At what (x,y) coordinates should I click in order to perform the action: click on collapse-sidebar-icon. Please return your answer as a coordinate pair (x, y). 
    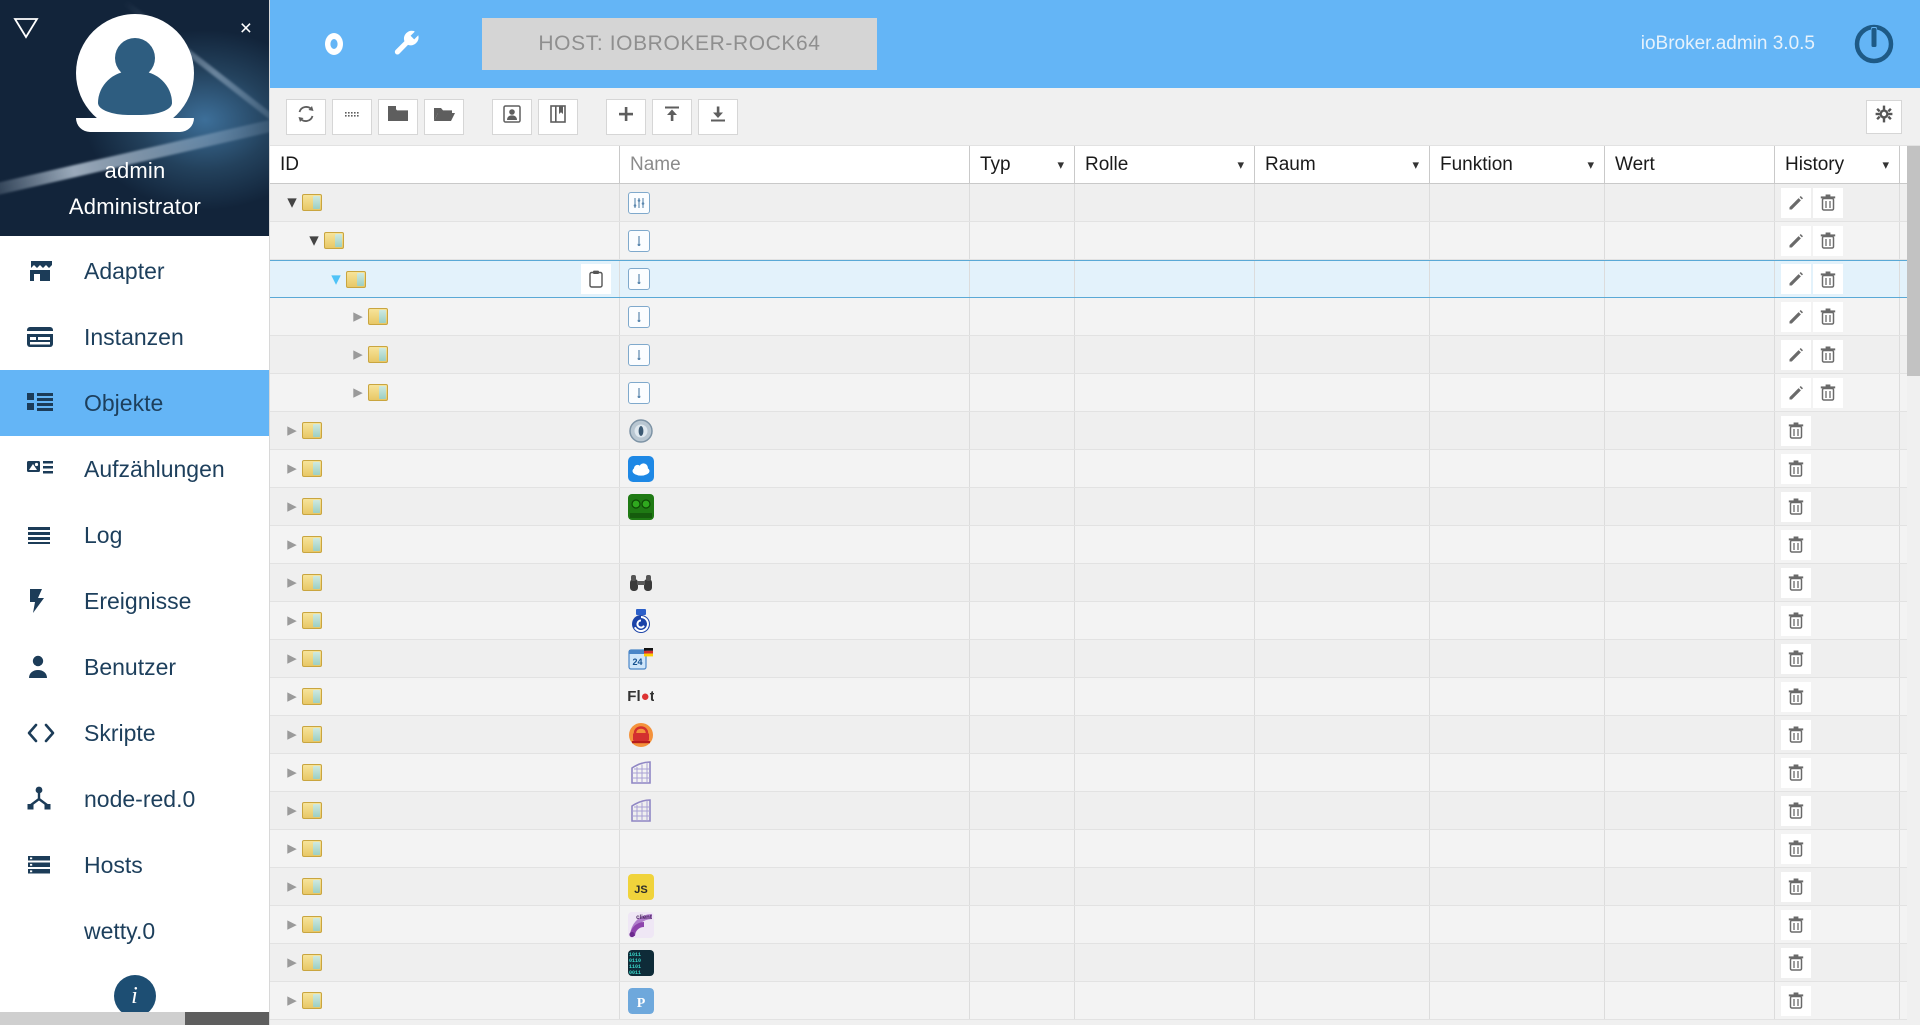
    Looking at the image, I should click on (26, 28).